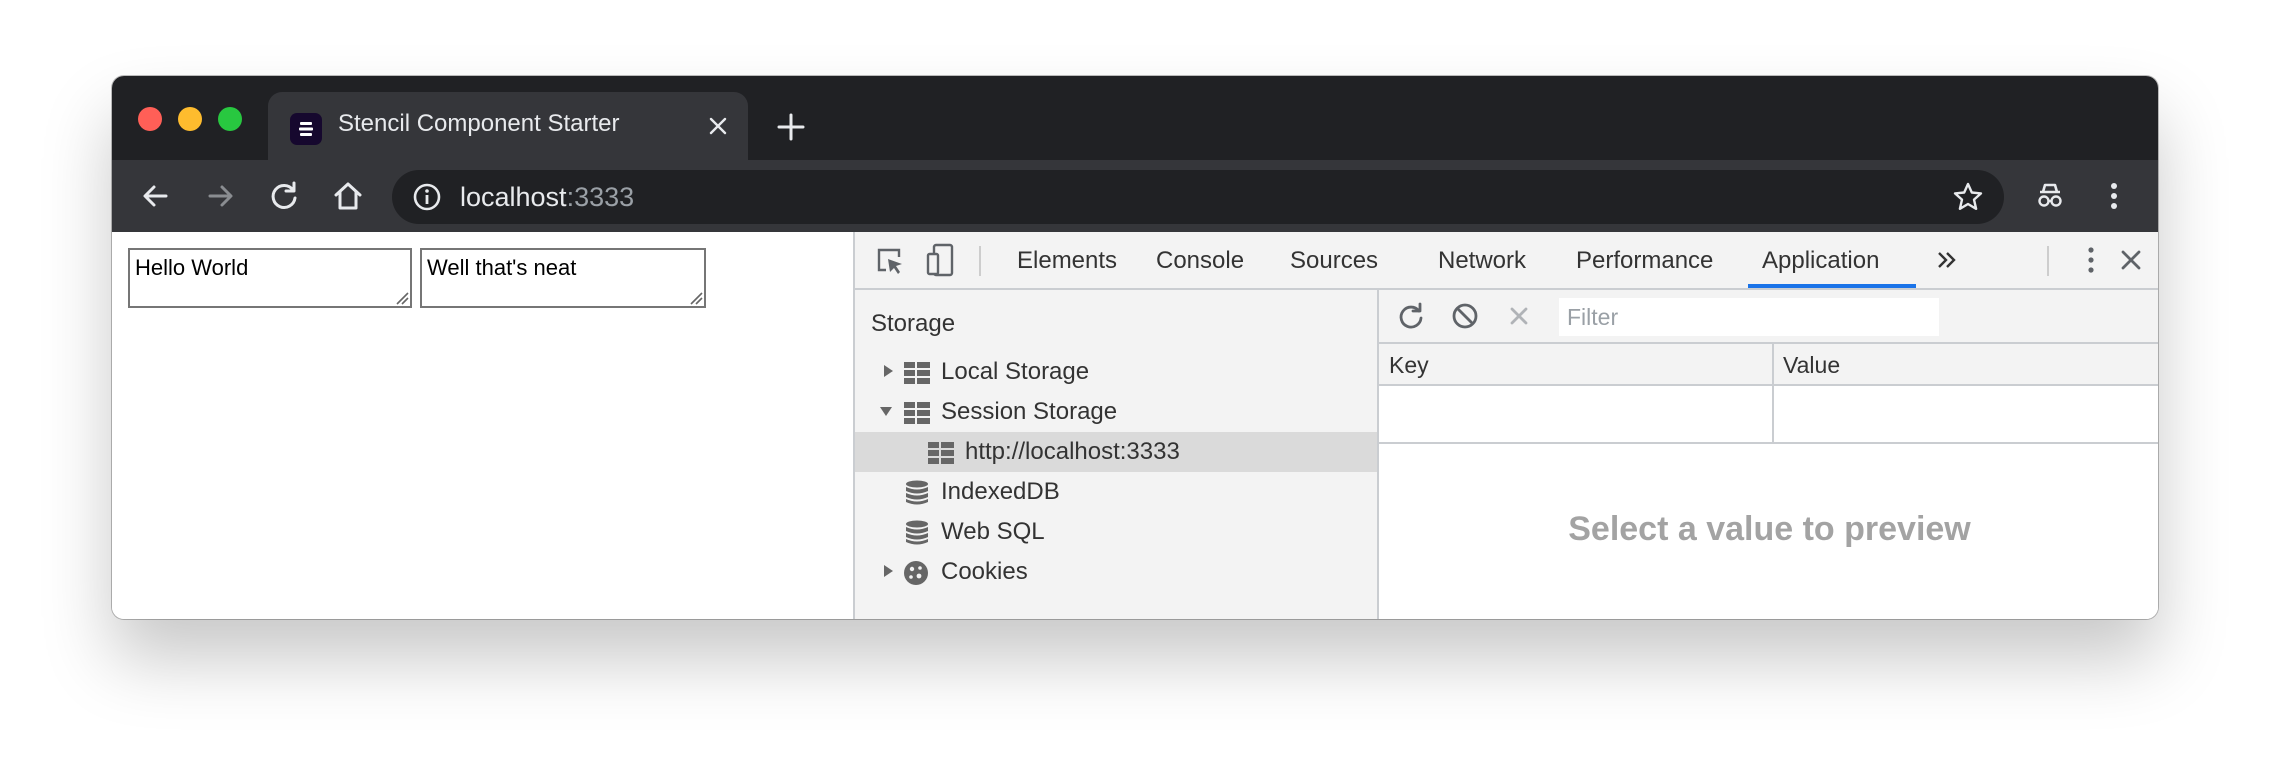 The width and height of the screenshot is (2270, 768). I want to click on more-tabs-chevron-icon, so click(1947, 260).